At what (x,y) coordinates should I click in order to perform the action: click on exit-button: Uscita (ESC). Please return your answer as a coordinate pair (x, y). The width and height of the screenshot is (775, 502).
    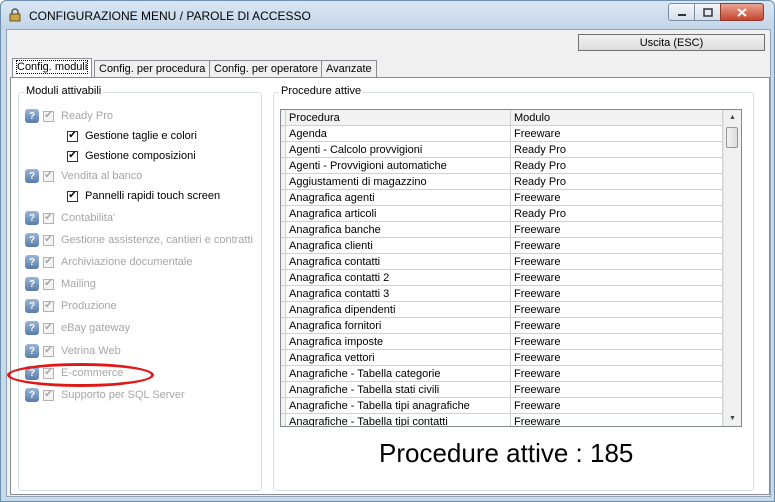
    Looking at the image, I should click on (671, 42).